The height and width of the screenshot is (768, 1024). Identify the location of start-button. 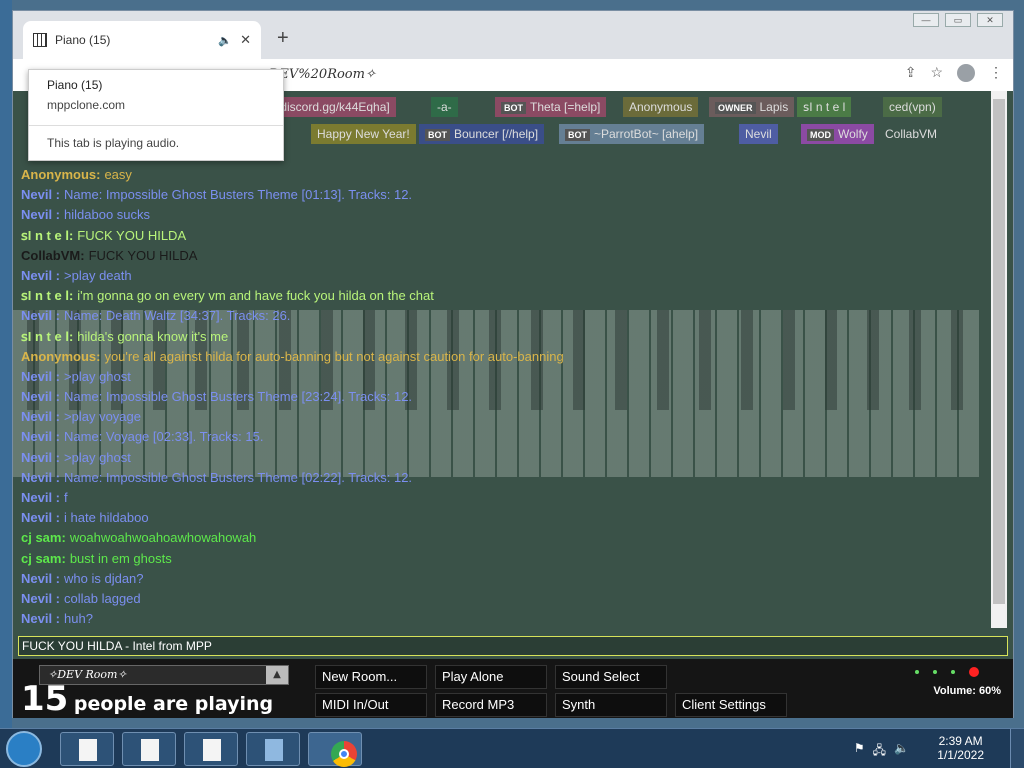
(24, 749).